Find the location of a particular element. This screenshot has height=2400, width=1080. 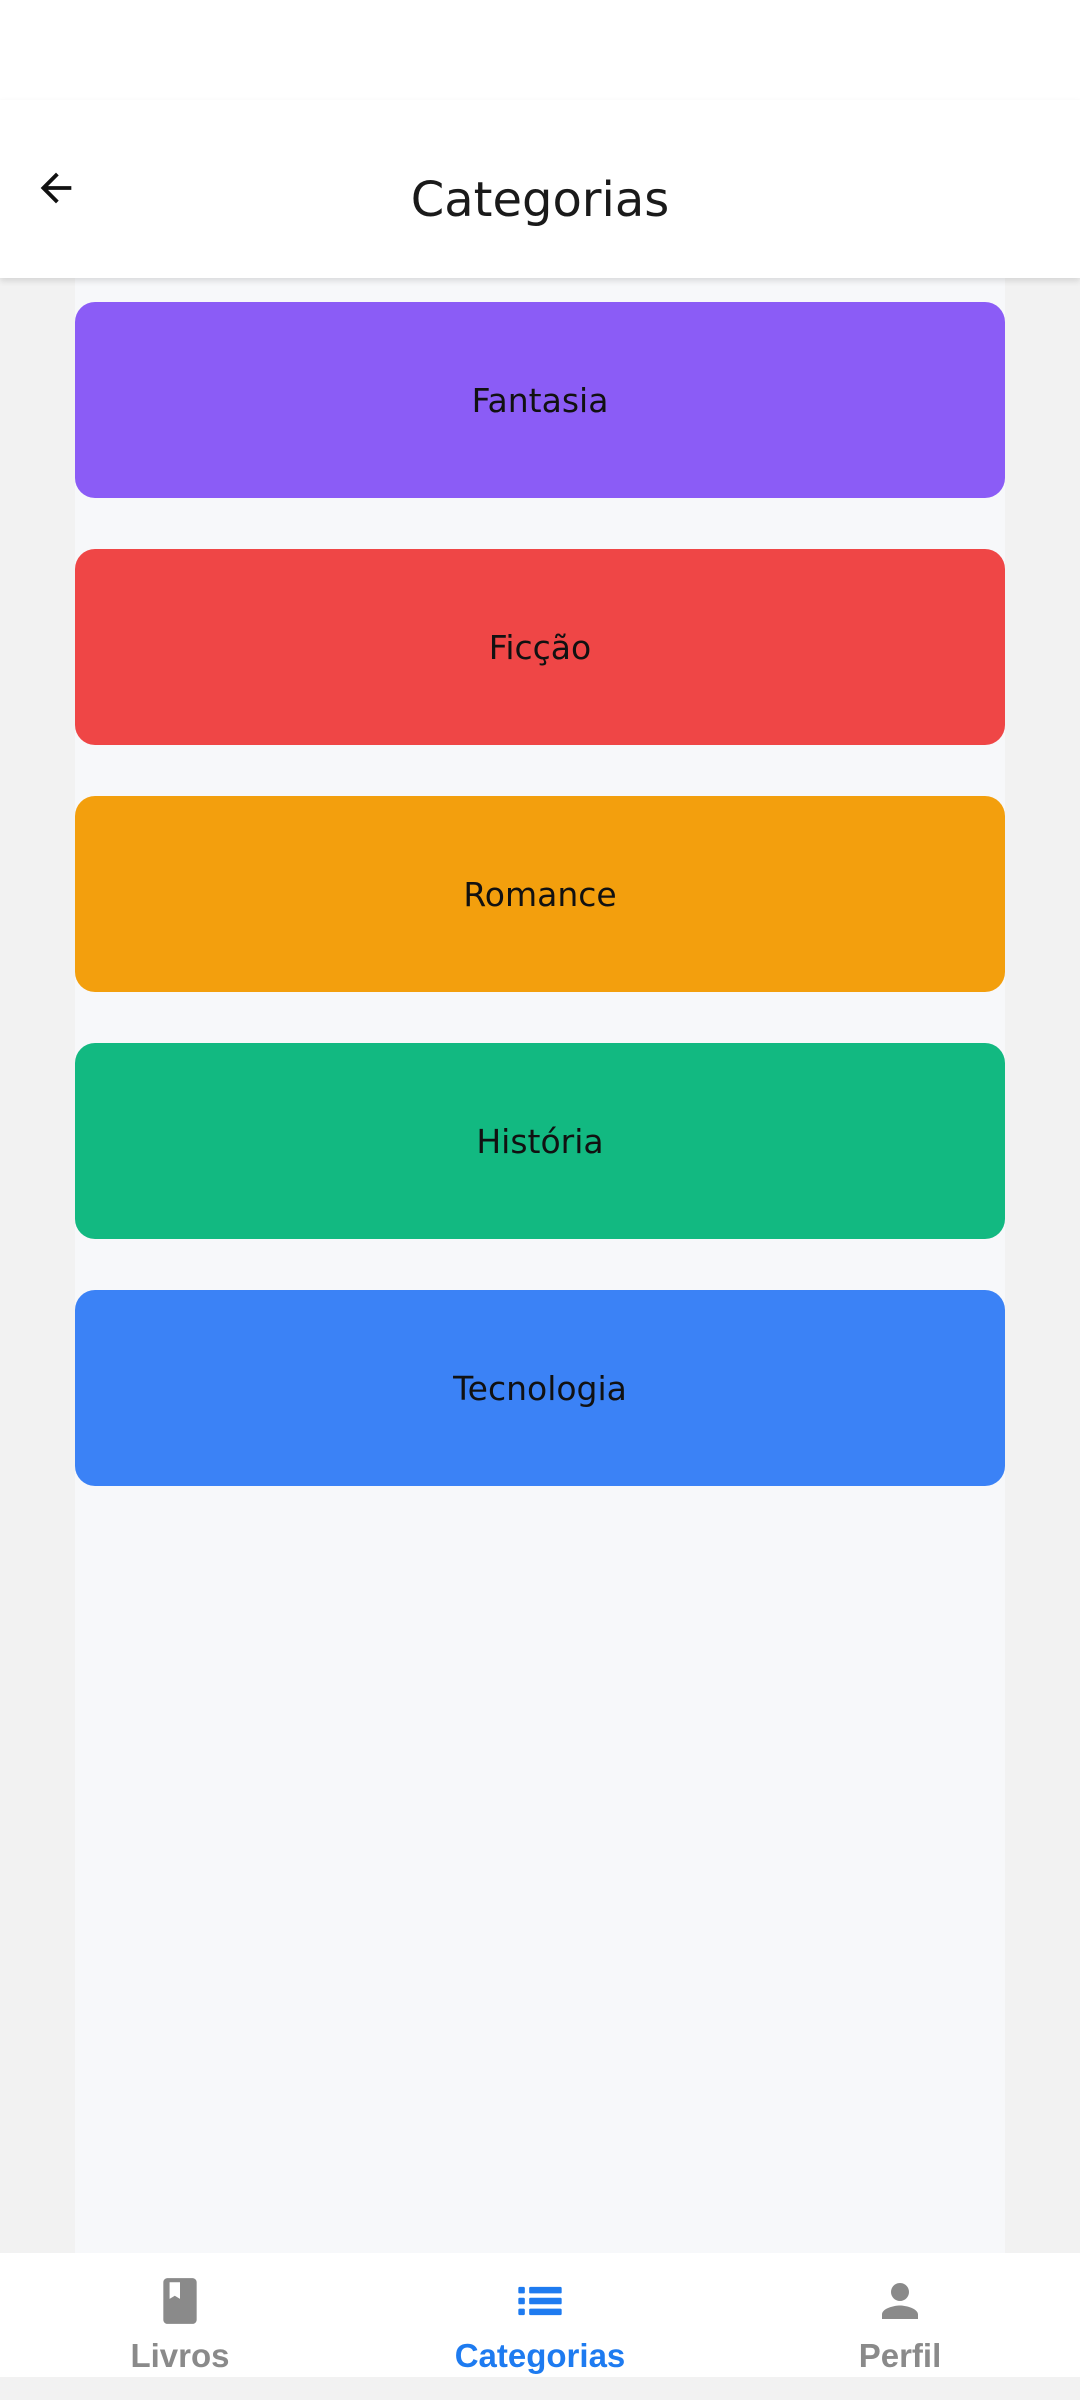

tab-label: Perfil is located at coordinates (900, 2355).